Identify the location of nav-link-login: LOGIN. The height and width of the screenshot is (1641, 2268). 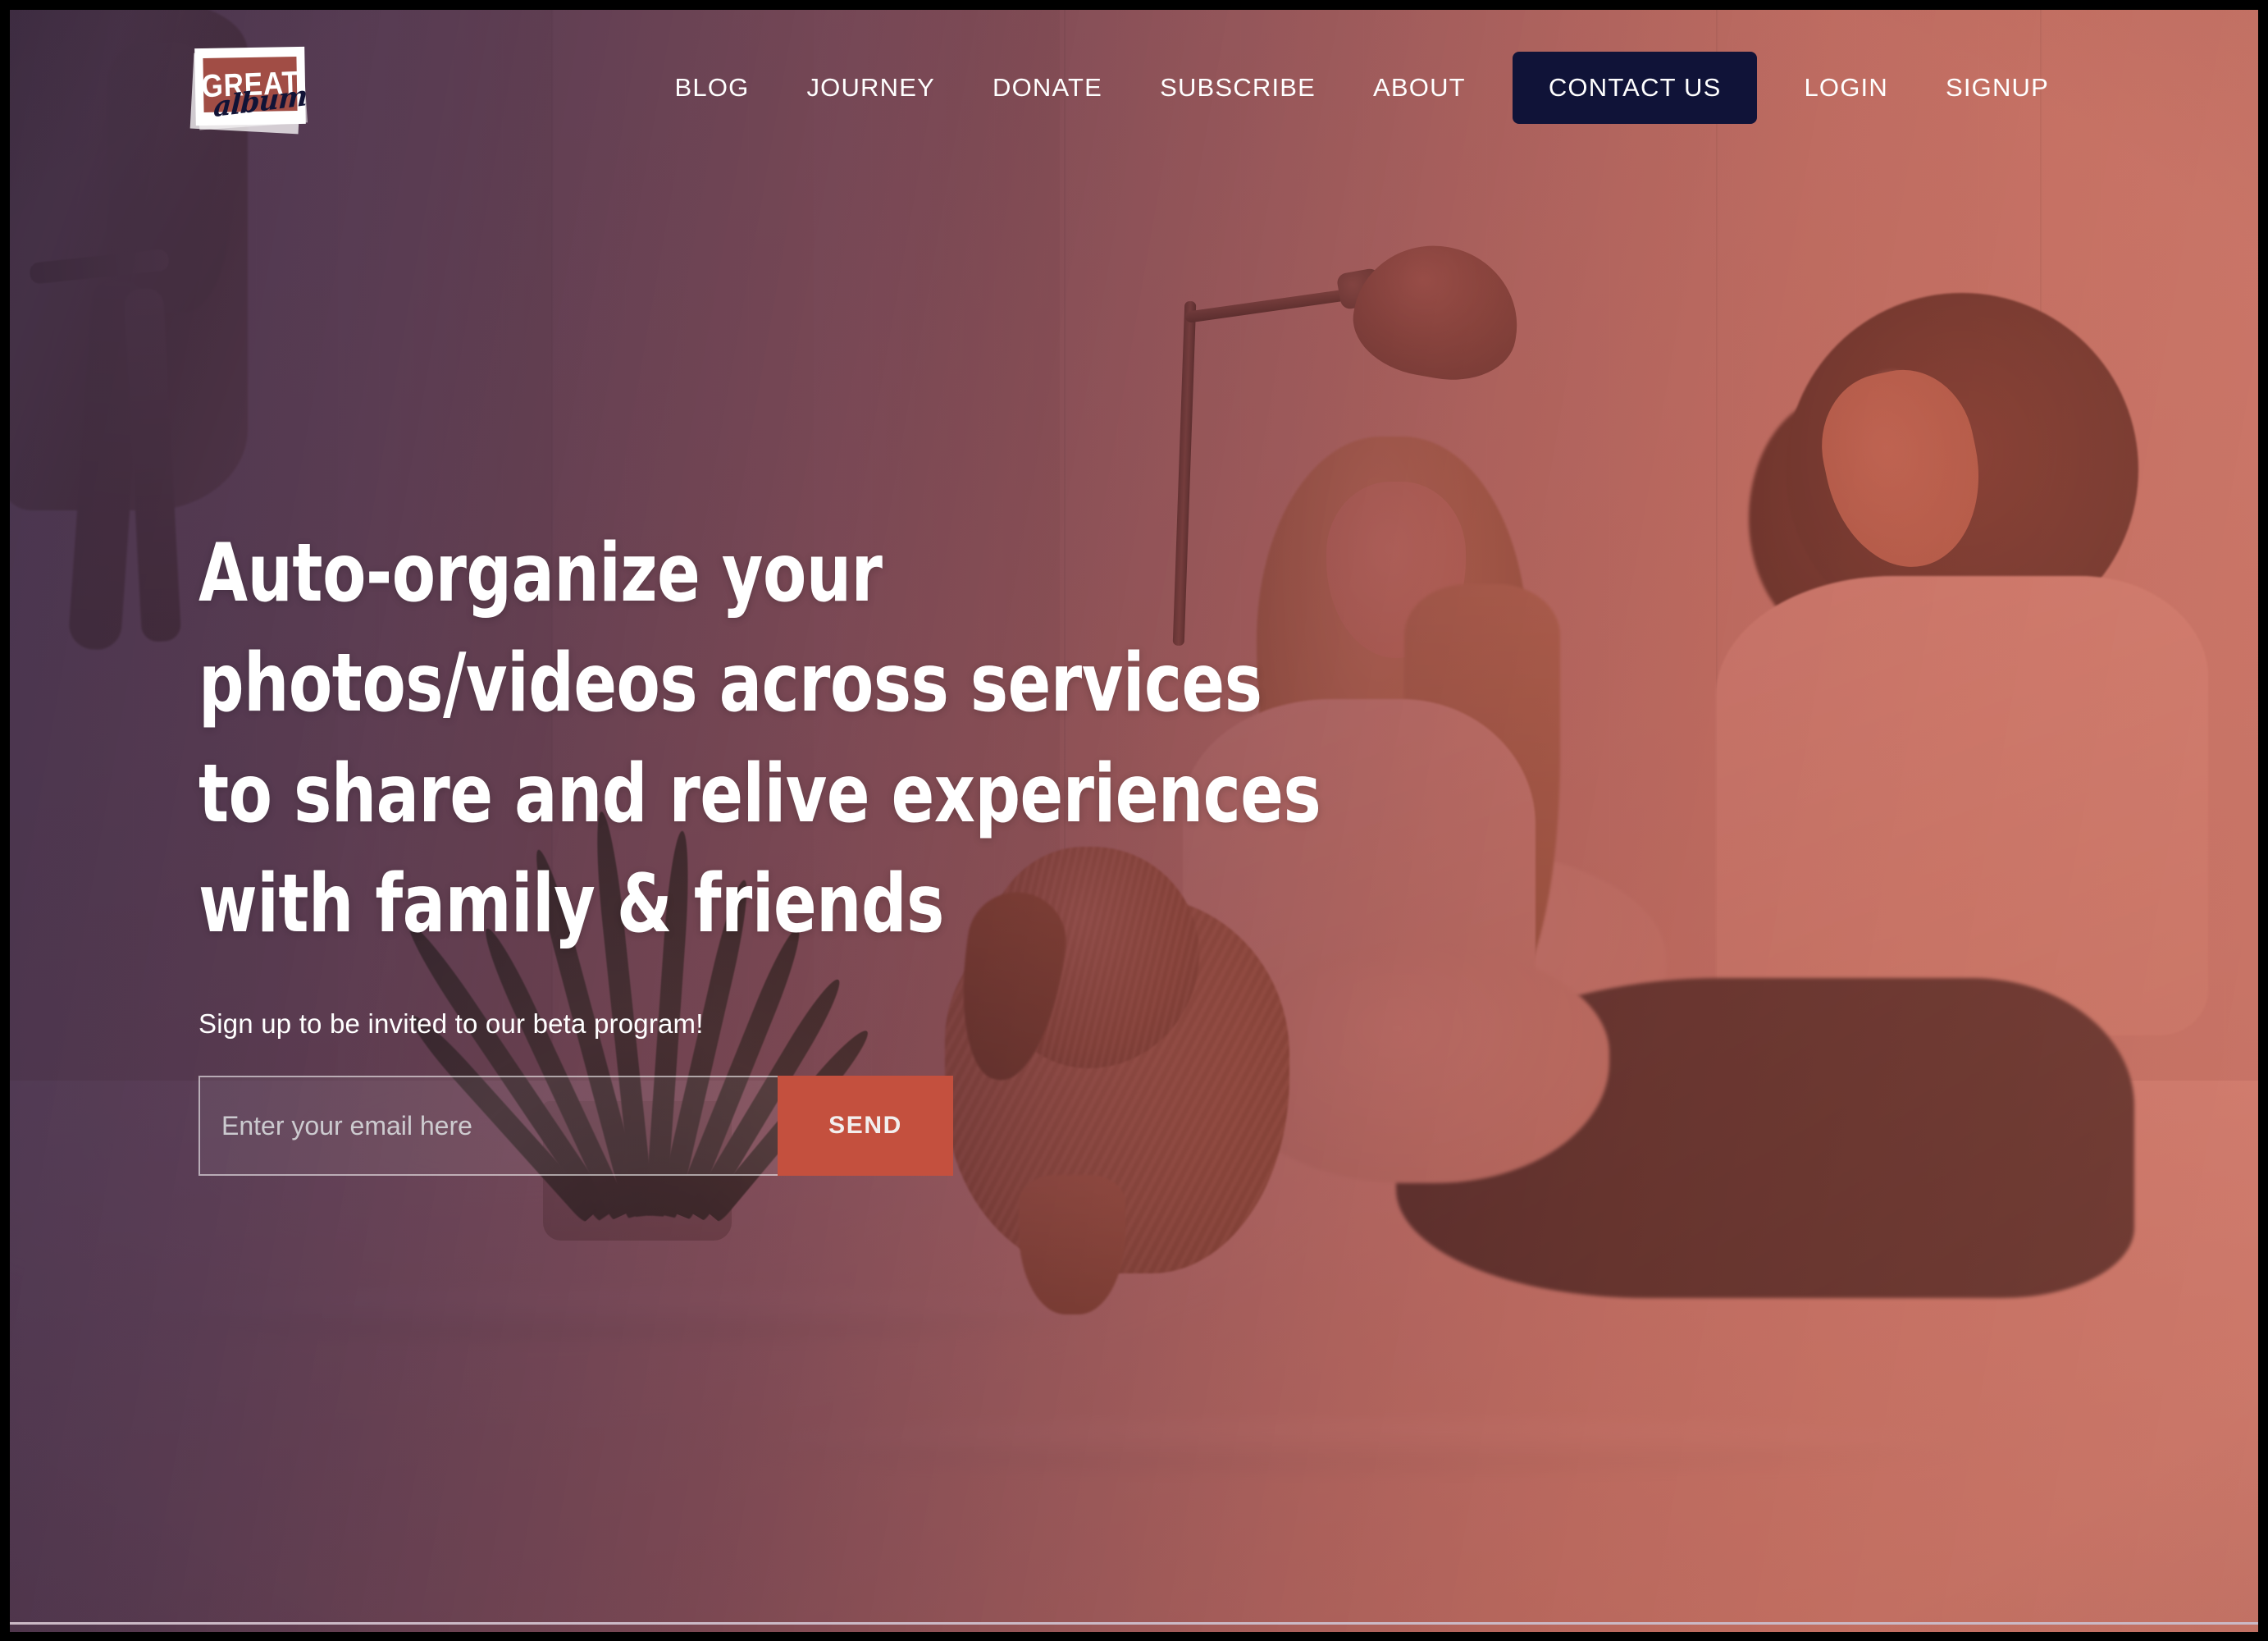
(1846, 88).